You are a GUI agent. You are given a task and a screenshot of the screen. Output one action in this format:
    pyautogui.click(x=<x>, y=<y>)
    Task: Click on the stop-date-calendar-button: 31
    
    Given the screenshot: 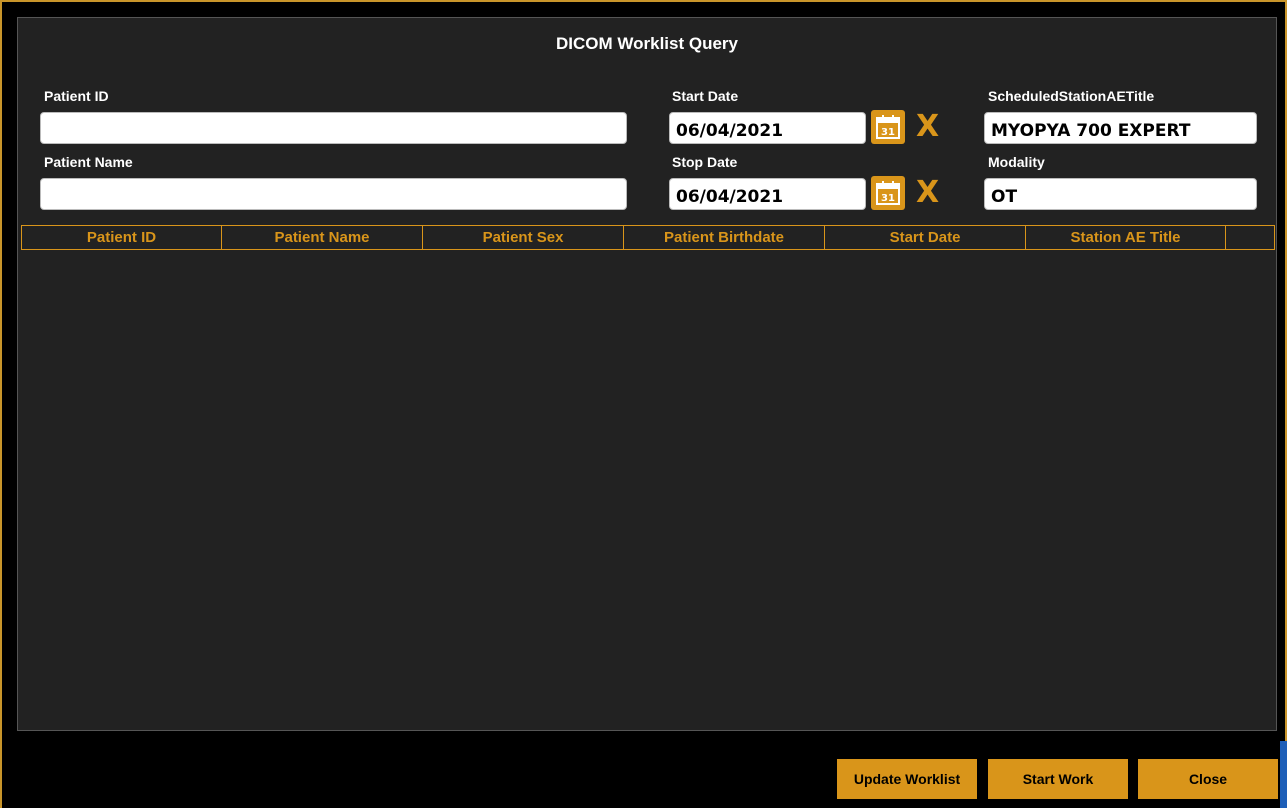 What is the action you would take?
    pyautogui.click(x=888, y=193)
    